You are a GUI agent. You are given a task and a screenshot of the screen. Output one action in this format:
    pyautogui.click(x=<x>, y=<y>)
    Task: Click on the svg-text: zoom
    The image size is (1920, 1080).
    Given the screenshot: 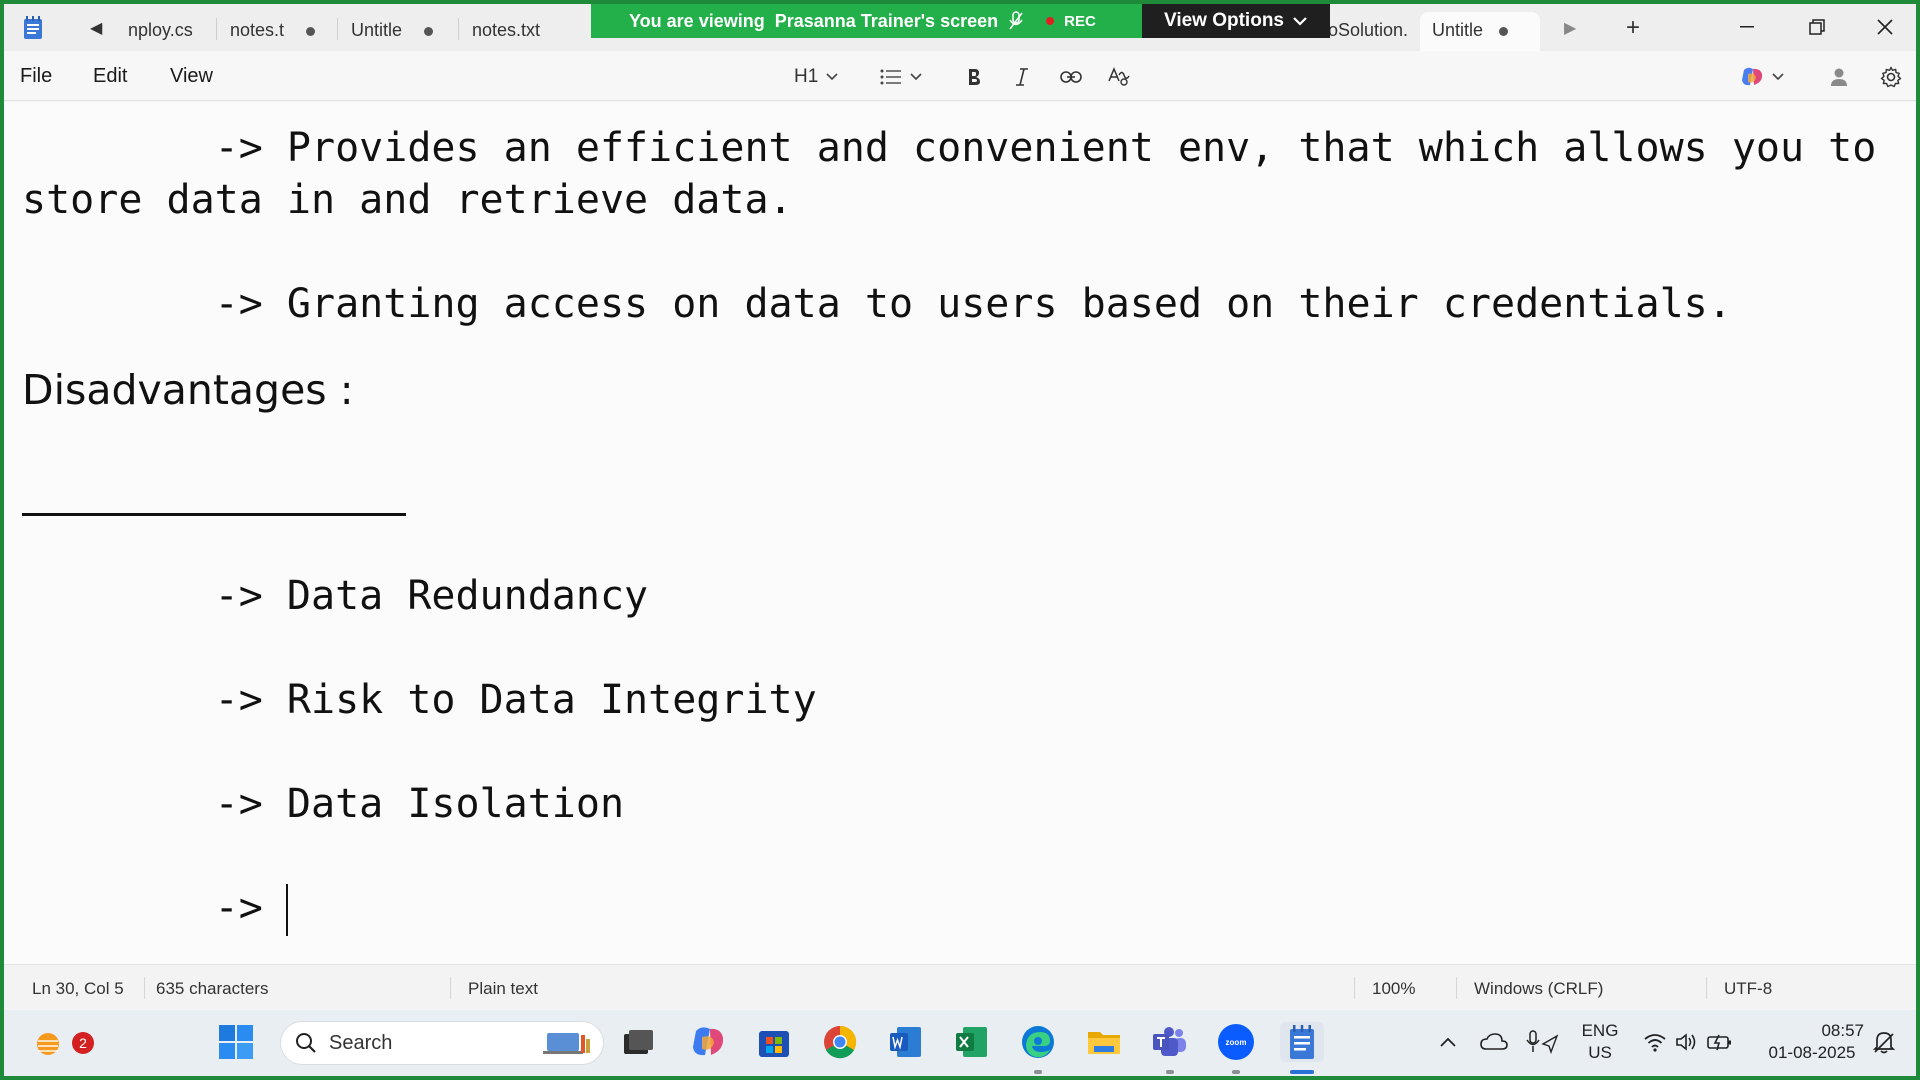 What is the action you would take?
    pyautogui.click(x=1236, y=1042)
    